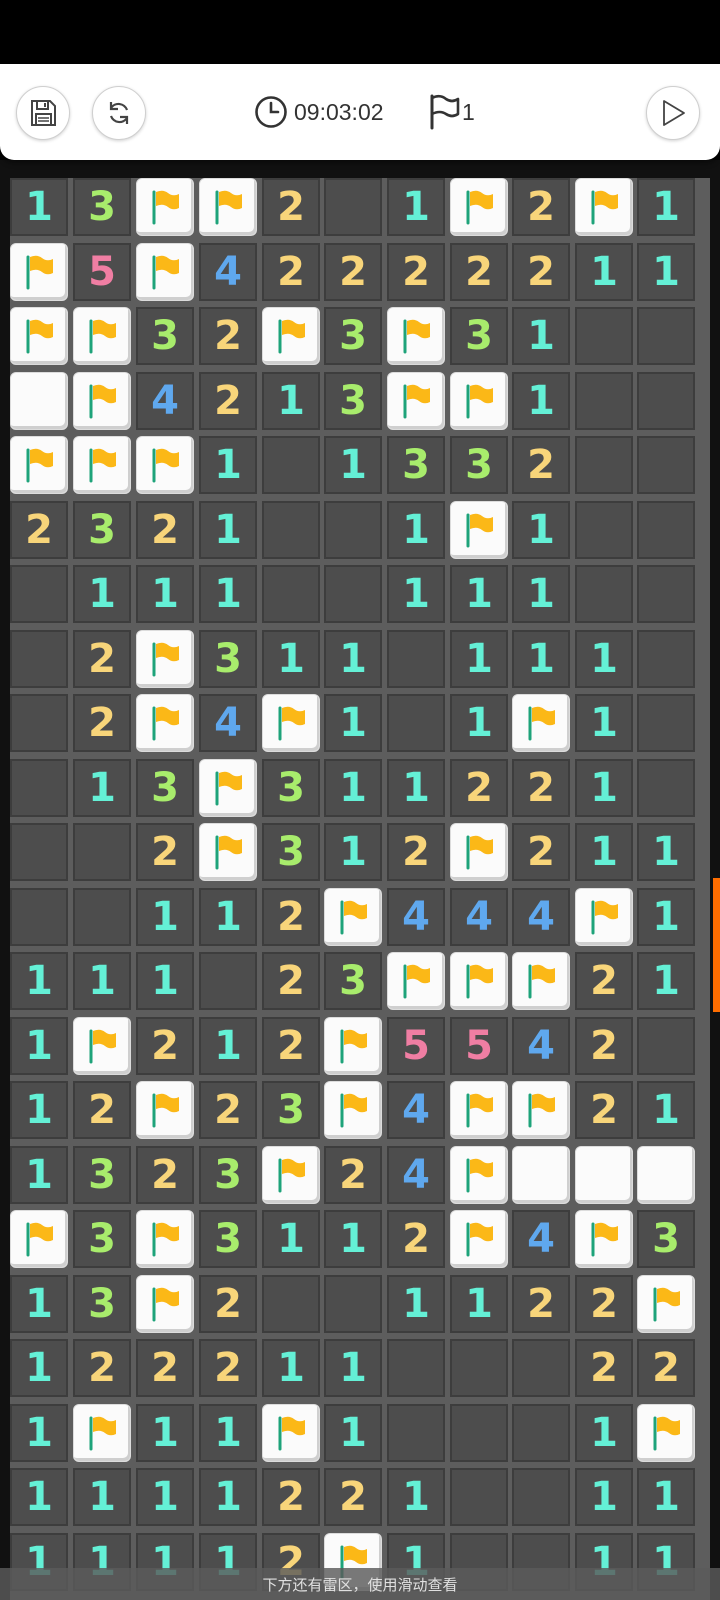  What do you see at coordinates (716, 945) in the screenshot?
I see `scroll-indicator` at bounding box center [716, 945].